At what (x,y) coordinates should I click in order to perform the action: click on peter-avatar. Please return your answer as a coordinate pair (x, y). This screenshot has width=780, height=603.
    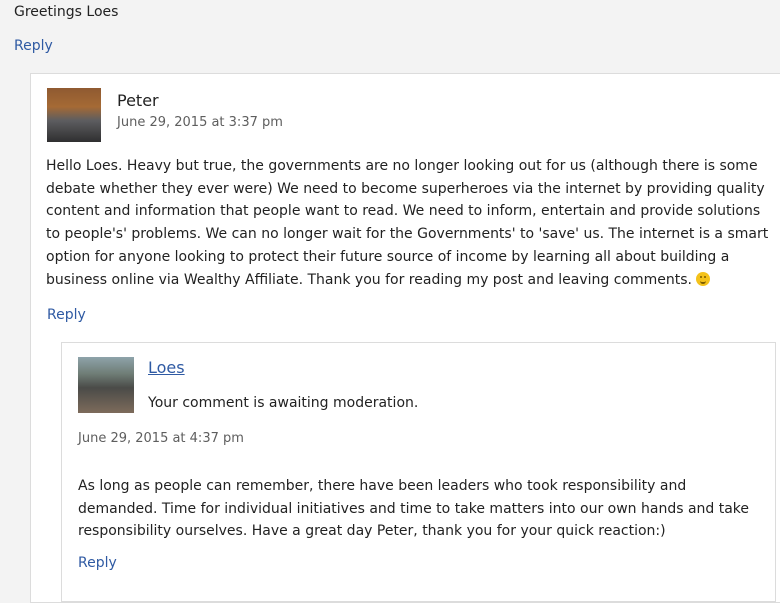
    Looking at the image, I should click on (74, 115).